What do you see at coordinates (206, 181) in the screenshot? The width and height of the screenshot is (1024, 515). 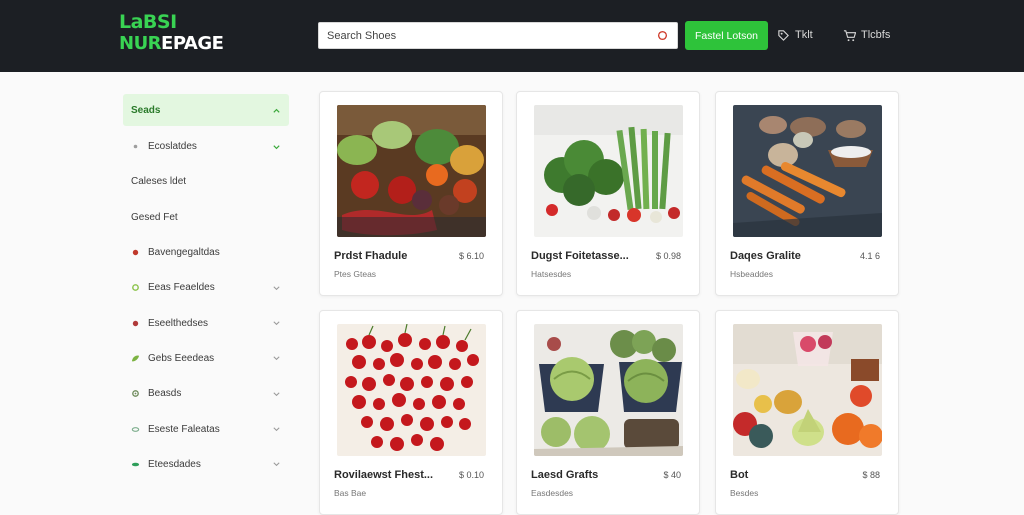 I see `sidebar-item-2: Caleses ldet` at bounding box center [206, 181].